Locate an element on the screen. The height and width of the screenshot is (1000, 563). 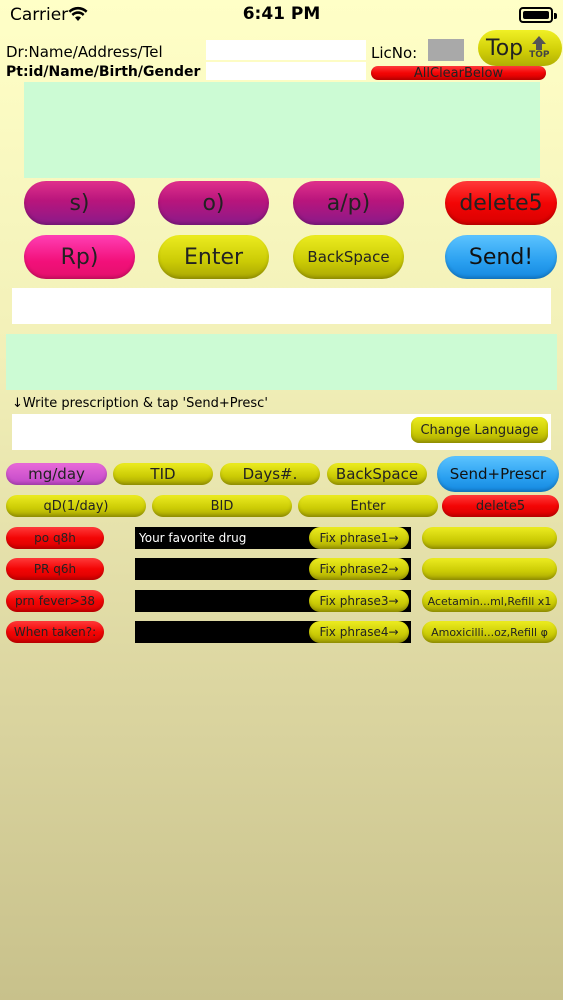
patient-label: Pt:id/Name/Birth/Gender is located at coordinates (103, 72).